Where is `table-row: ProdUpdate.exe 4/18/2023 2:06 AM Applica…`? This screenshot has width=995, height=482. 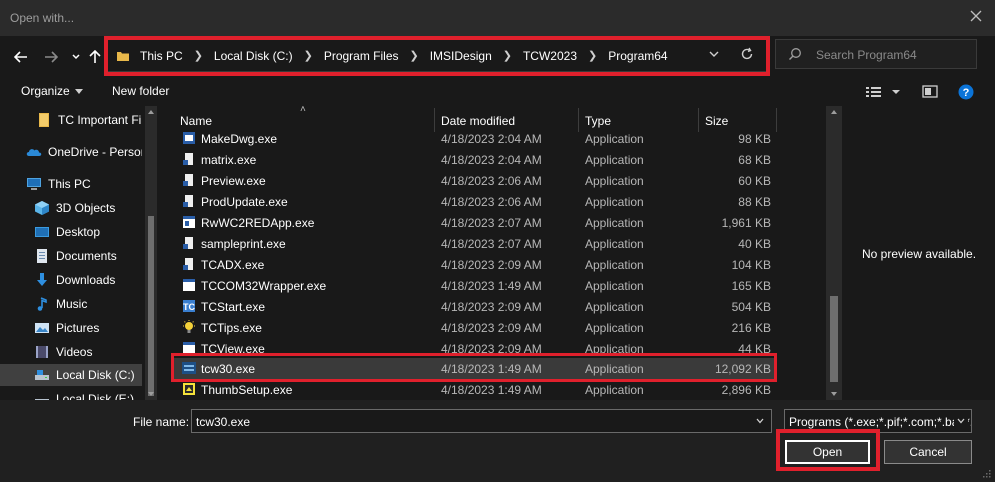
table-row: ProdUpdate.exe 4/18/2023 2:06 AM Applica… is located at coordinates (474, 201).